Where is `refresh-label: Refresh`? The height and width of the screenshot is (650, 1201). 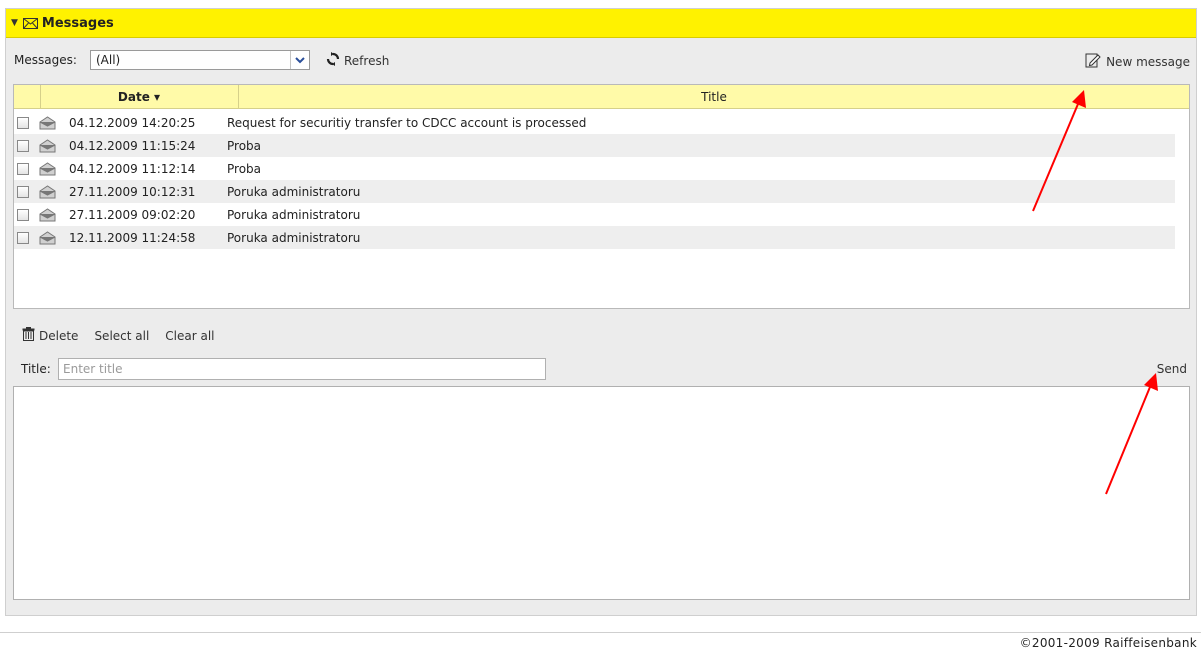
refresh-label: Refresh is located at coordinates (367, 60).